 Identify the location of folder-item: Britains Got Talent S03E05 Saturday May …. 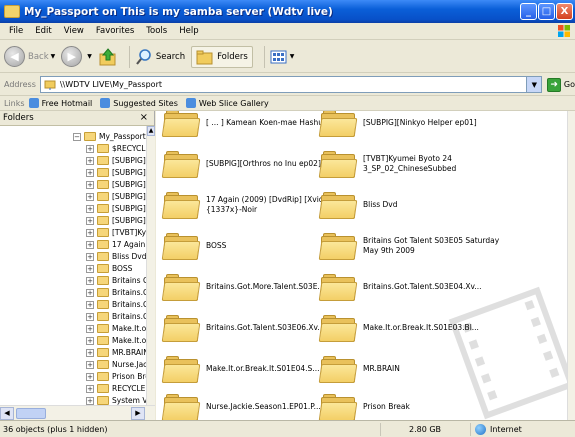
(419, 246).